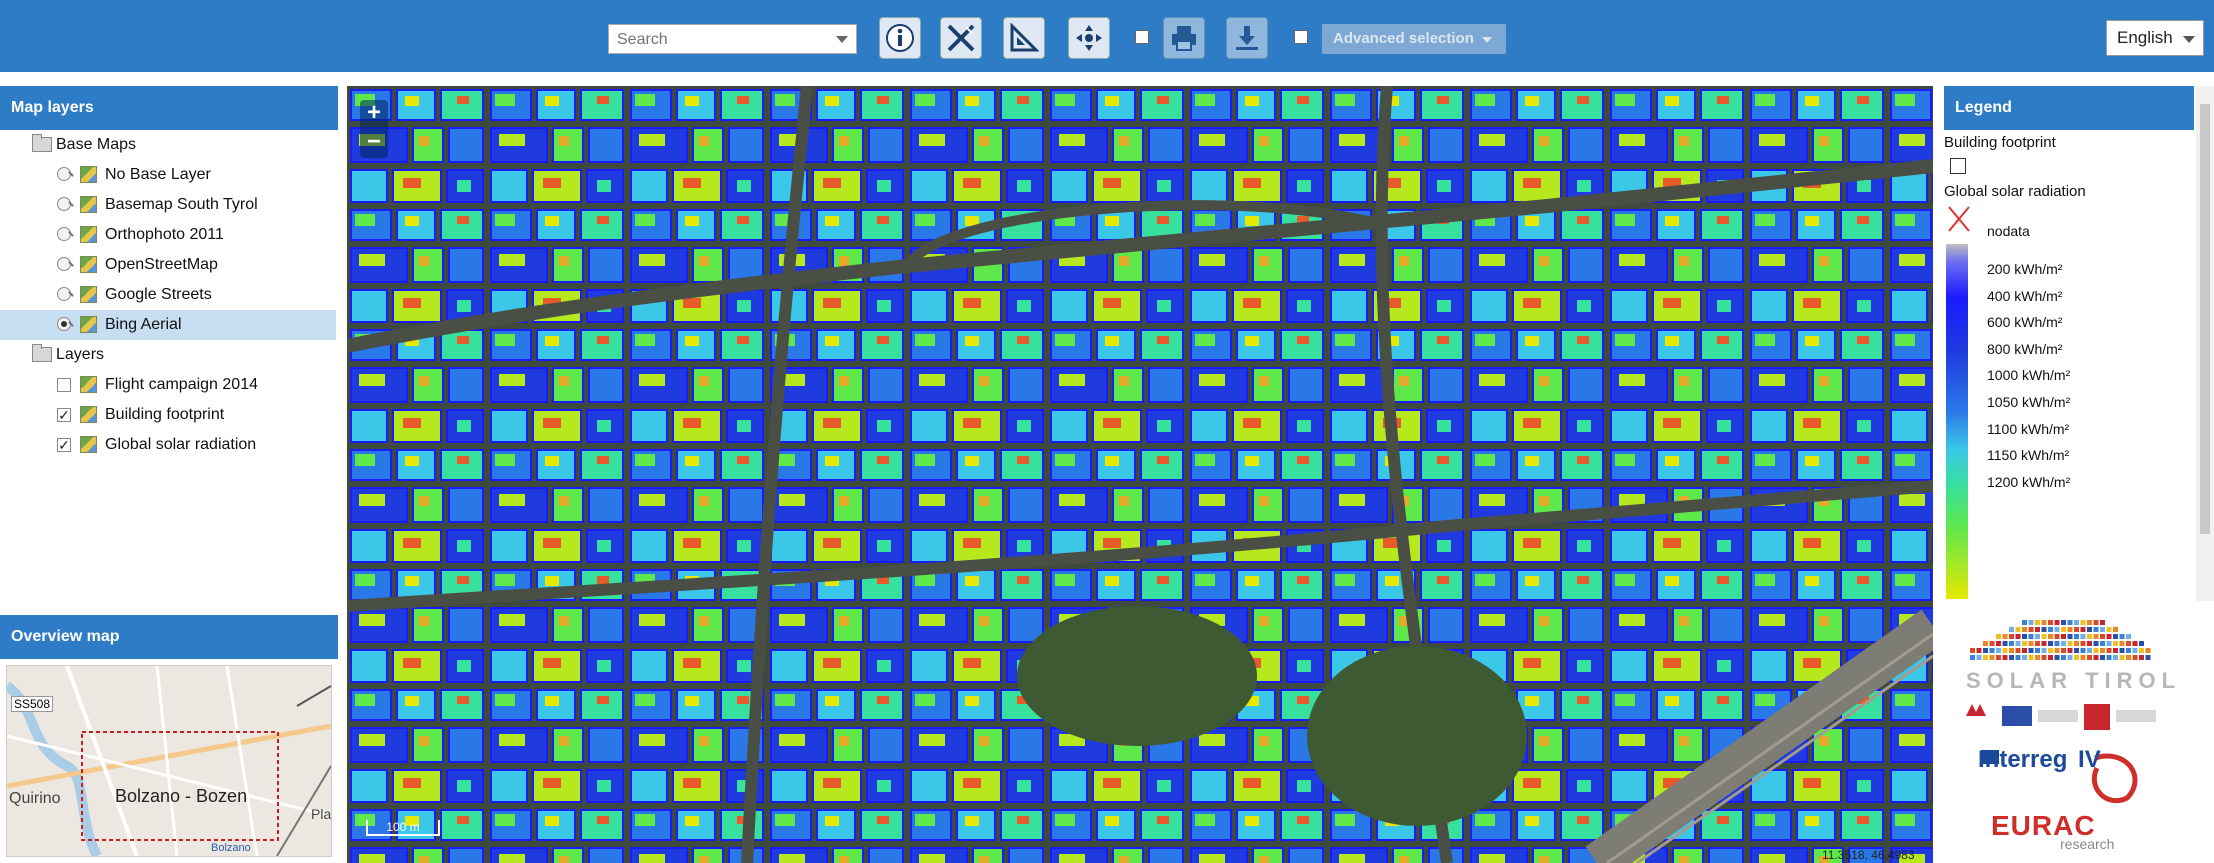 Image resolution: width=2214 pixels, height=863 pixels. Describe the element at coordinates (2000, 142) in the screenshot. I see `legend-footprint-label: Building footprint` at that location.